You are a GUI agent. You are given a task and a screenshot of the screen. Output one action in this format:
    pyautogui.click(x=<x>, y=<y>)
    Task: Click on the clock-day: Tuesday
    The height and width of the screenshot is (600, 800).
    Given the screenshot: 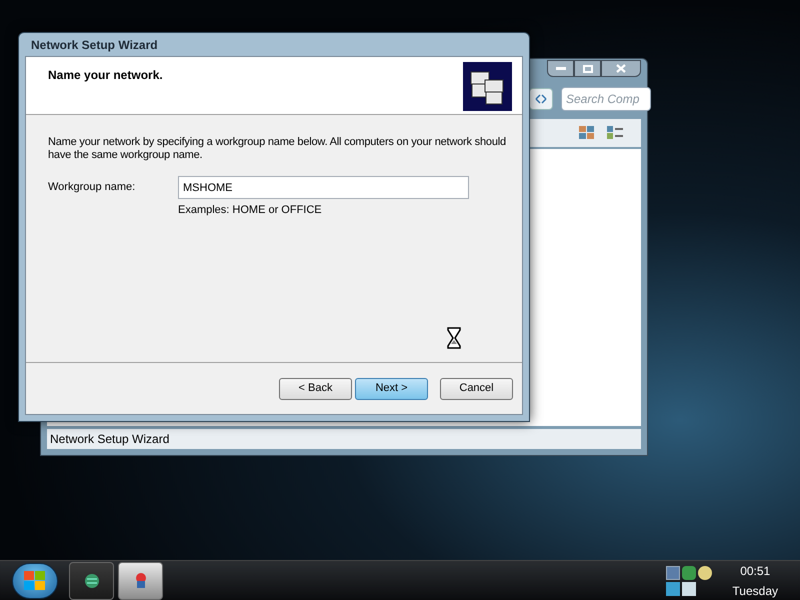 What is the action you would take?
    pyautogui.click(x=755, y=590)
    